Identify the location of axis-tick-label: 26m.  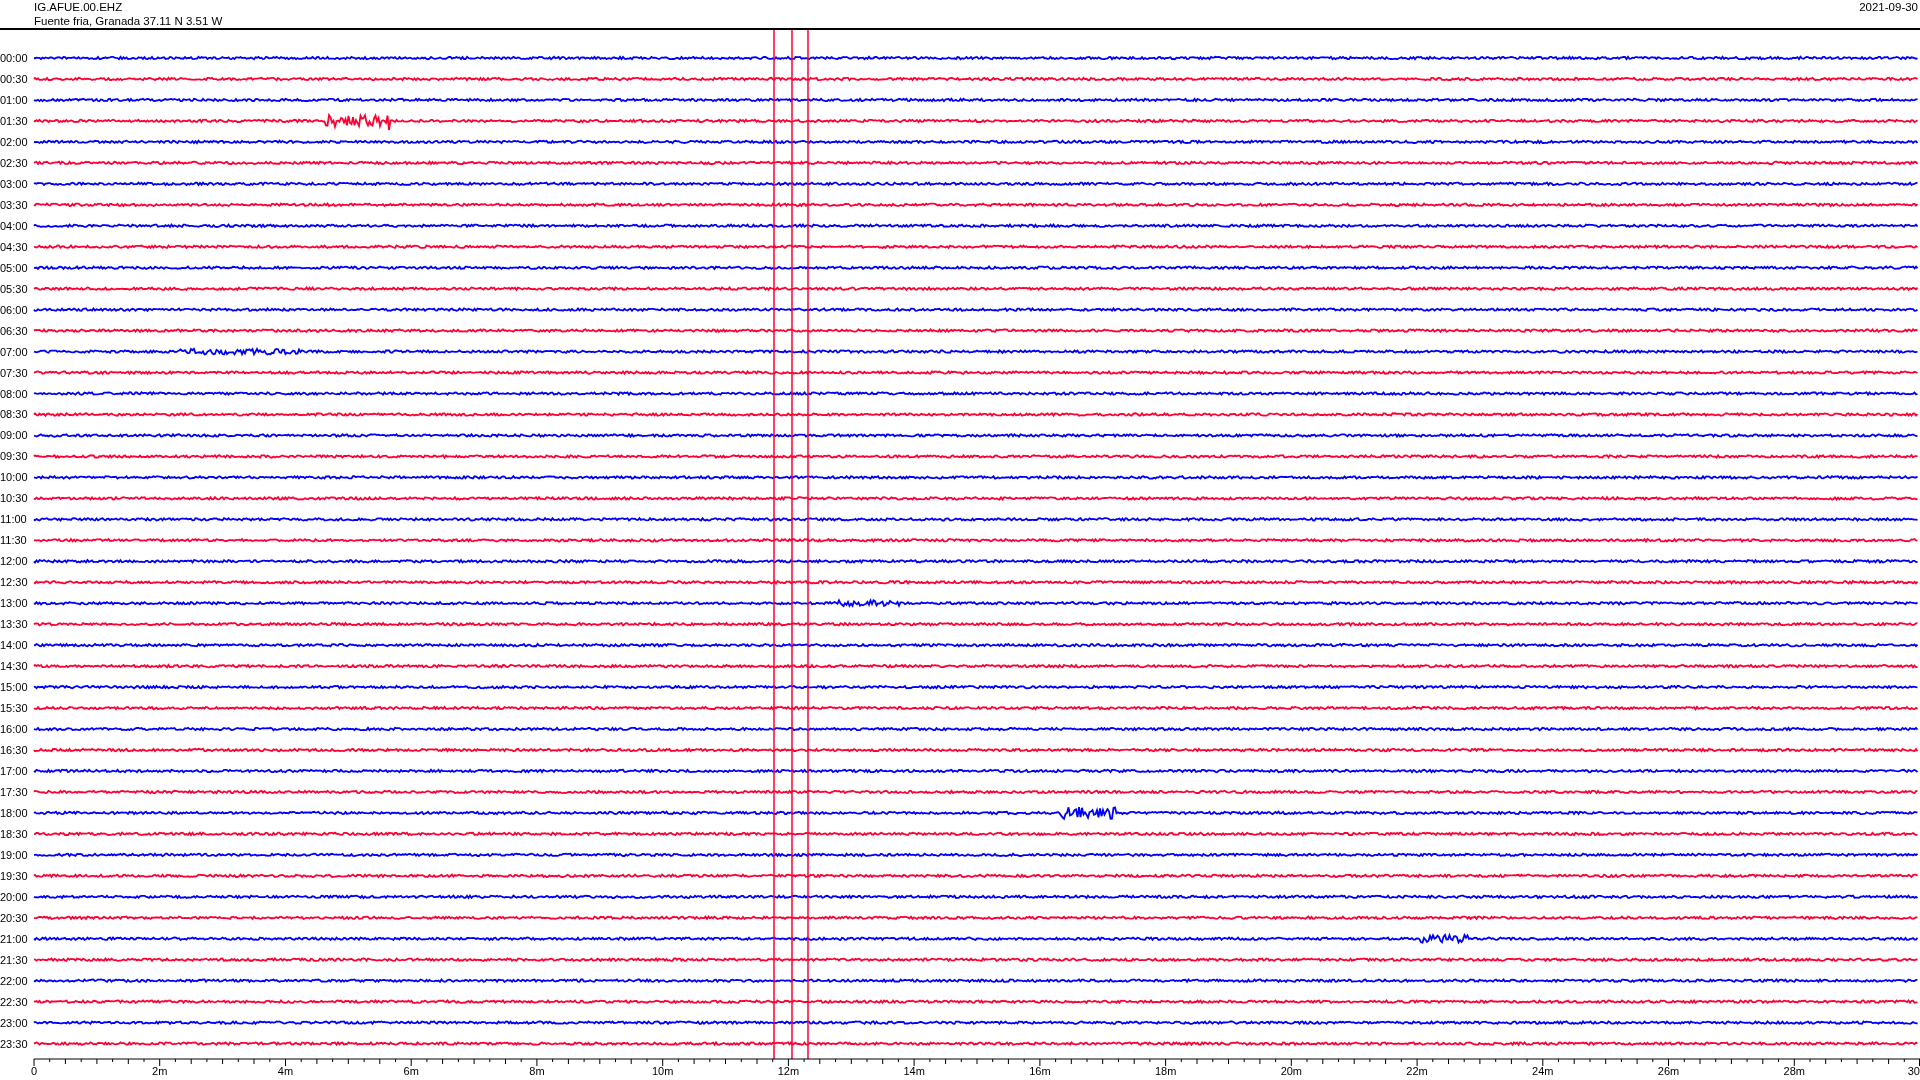
(1668, 1071).